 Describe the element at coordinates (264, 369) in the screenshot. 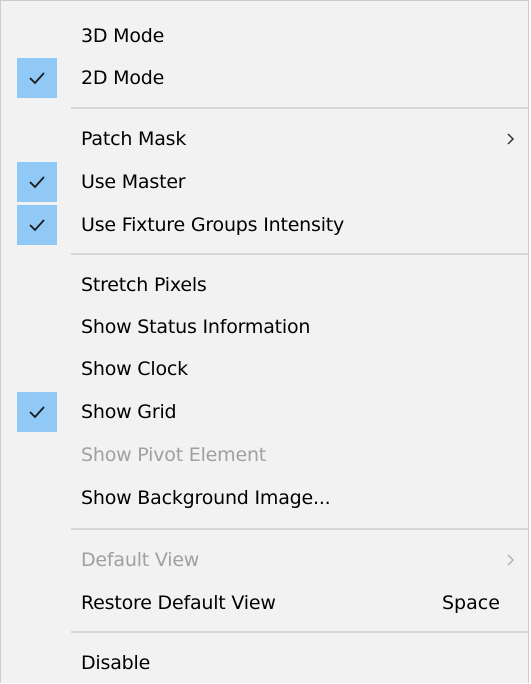

I see `menu-item-show-clock: Show Clock` at that location.